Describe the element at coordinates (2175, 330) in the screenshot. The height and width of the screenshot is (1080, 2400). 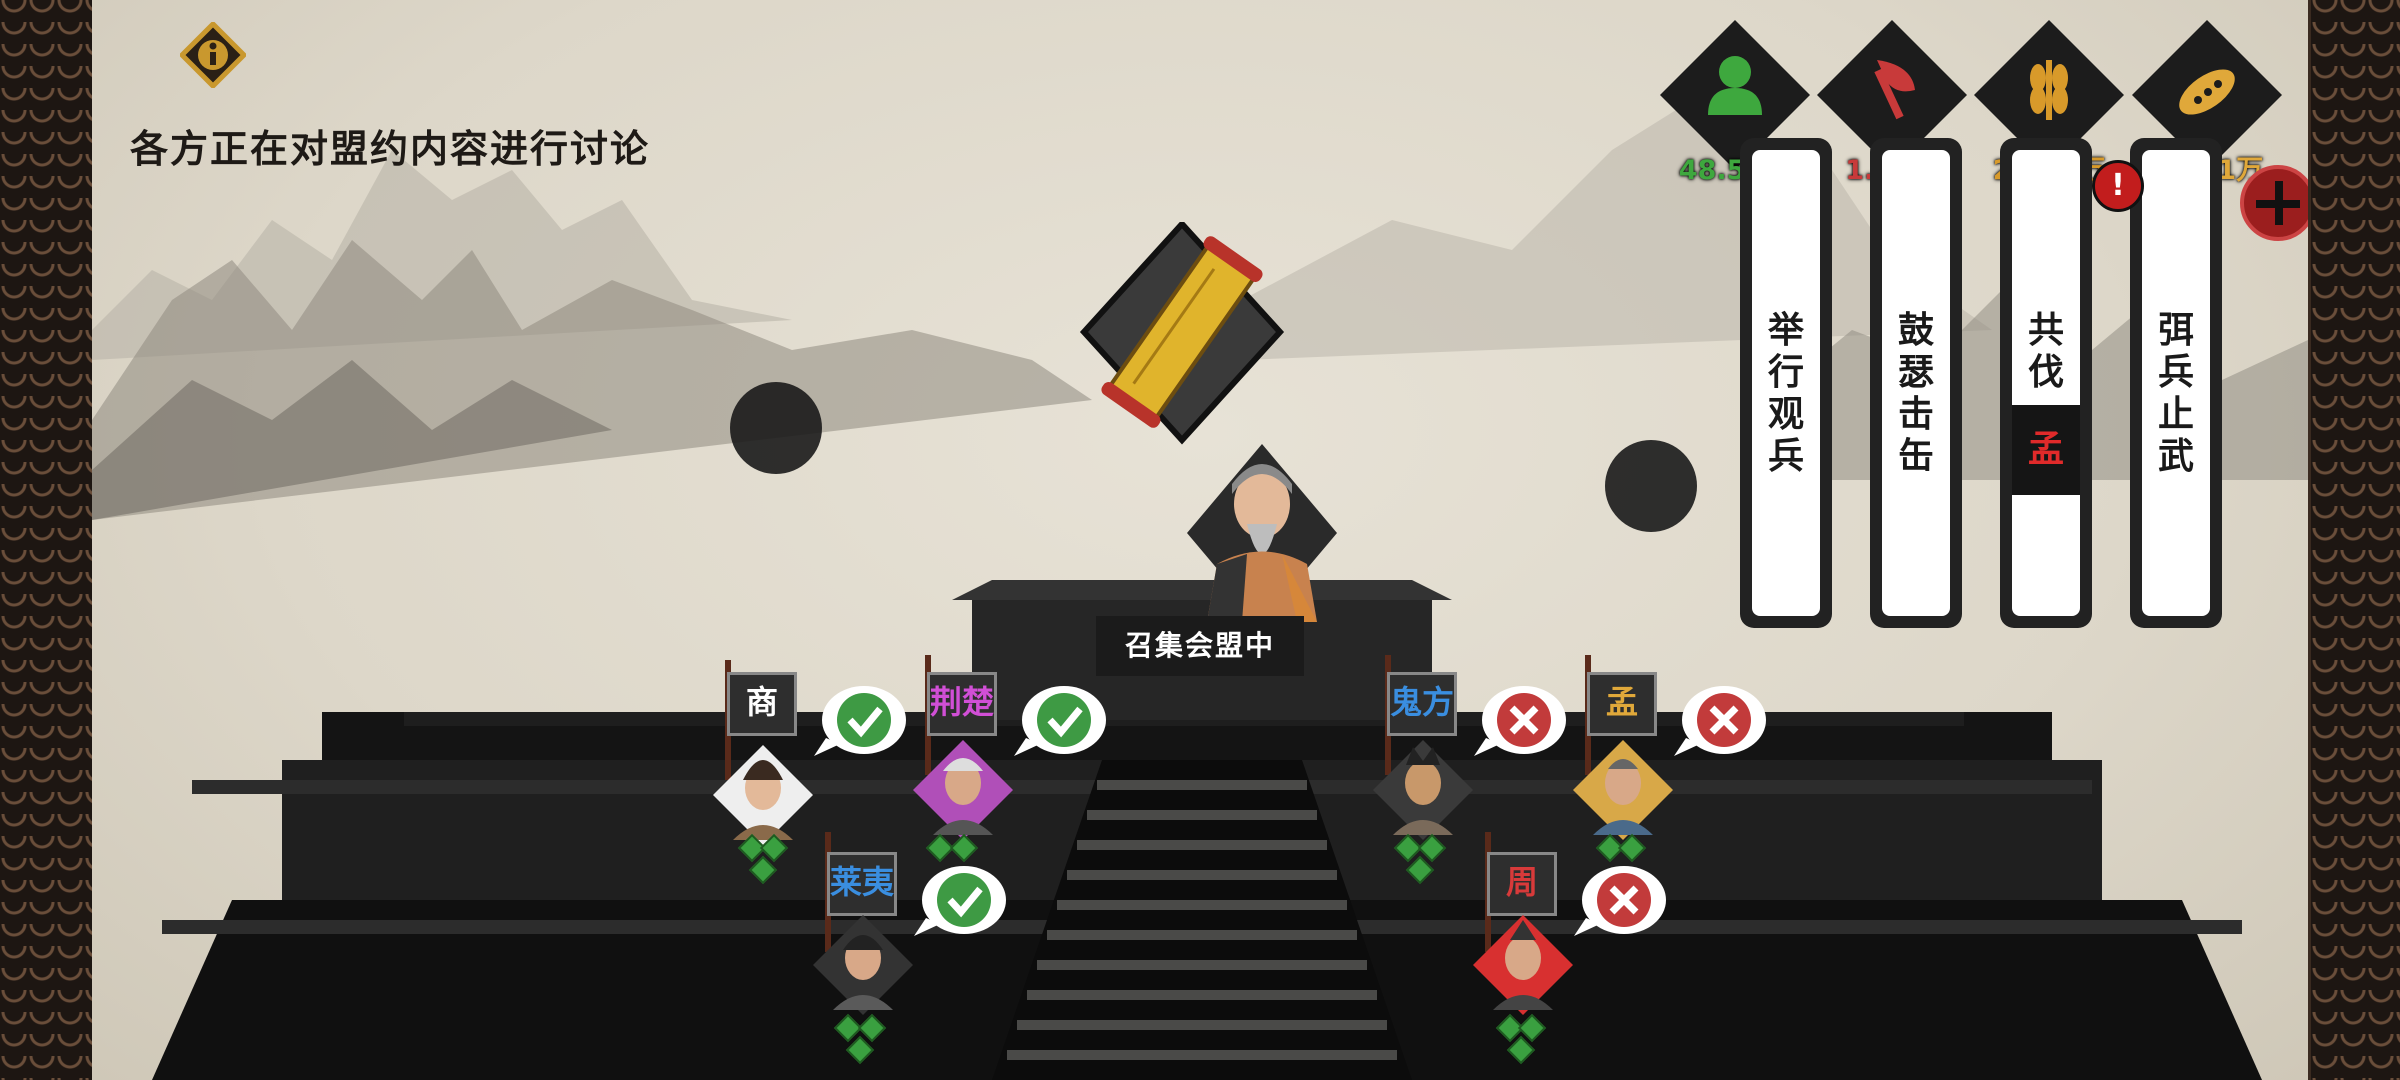
I see `card-char: 弭` at that location.